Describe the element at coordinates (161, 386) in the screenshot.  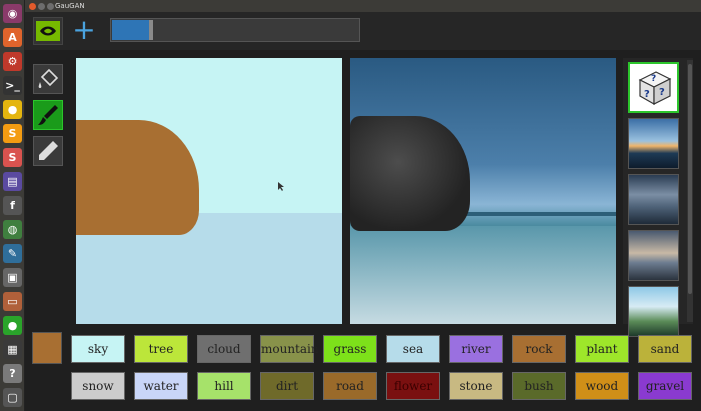
I see `label-water-button: water` at that location.